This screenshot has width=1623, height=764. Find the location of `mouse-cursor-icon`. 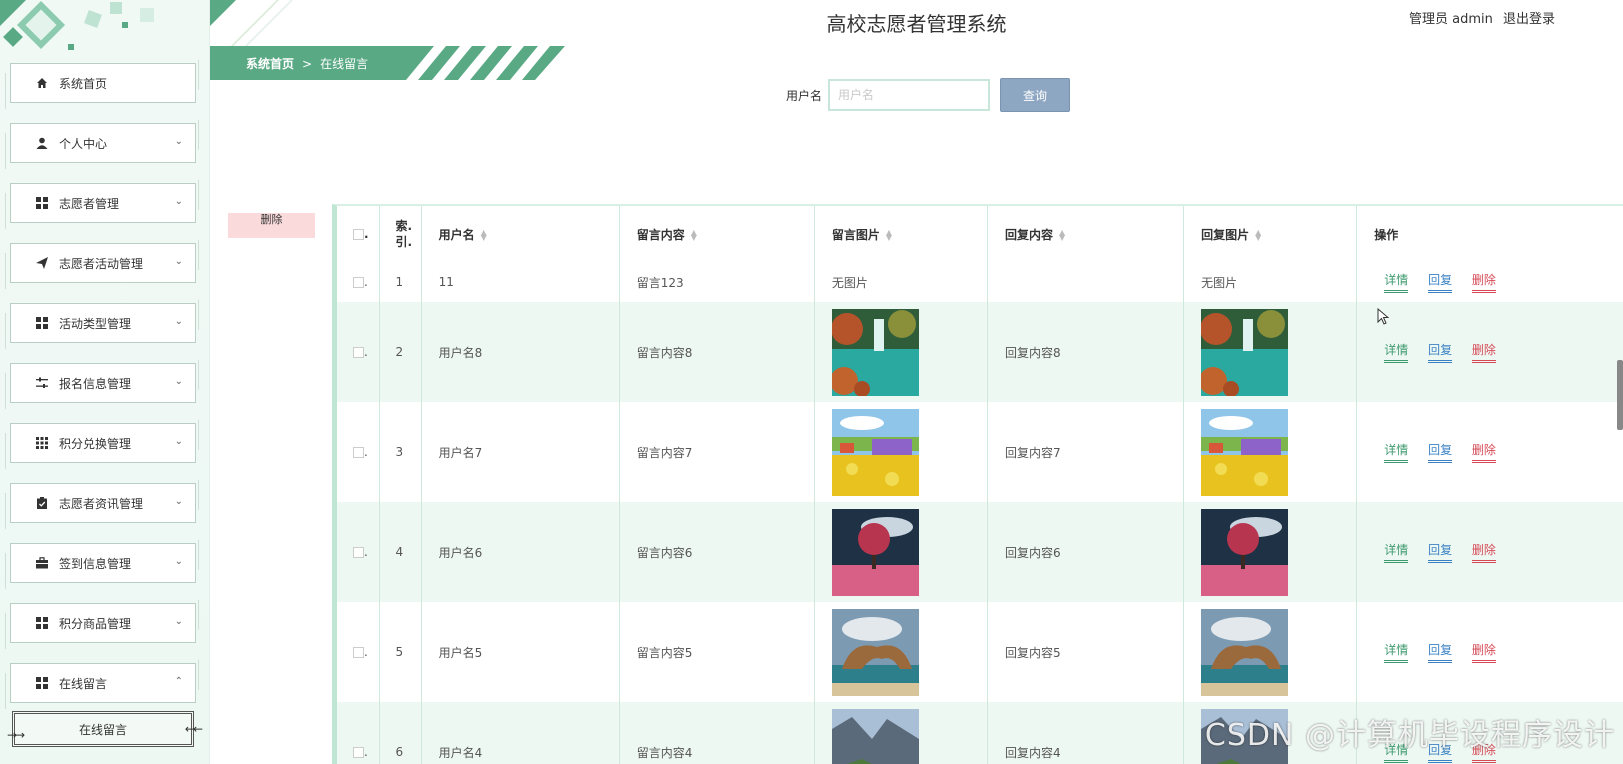

mouse-cursor-icon is located at coordinates (1383, 316).